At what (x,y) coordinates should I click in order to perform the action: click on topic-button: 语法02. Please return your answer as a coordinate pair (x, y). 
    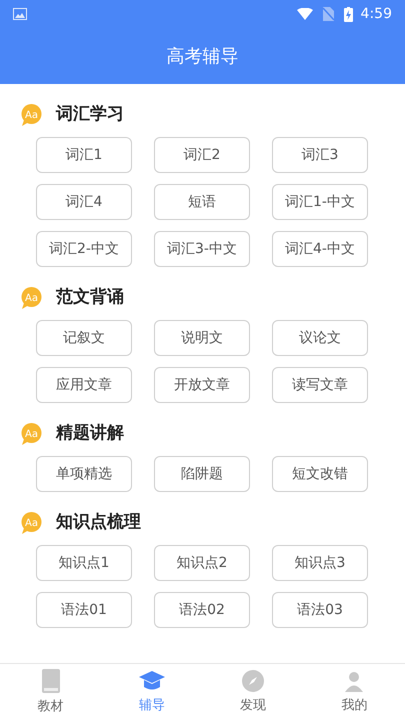
    Looking at the image, I should click on (202, 610).